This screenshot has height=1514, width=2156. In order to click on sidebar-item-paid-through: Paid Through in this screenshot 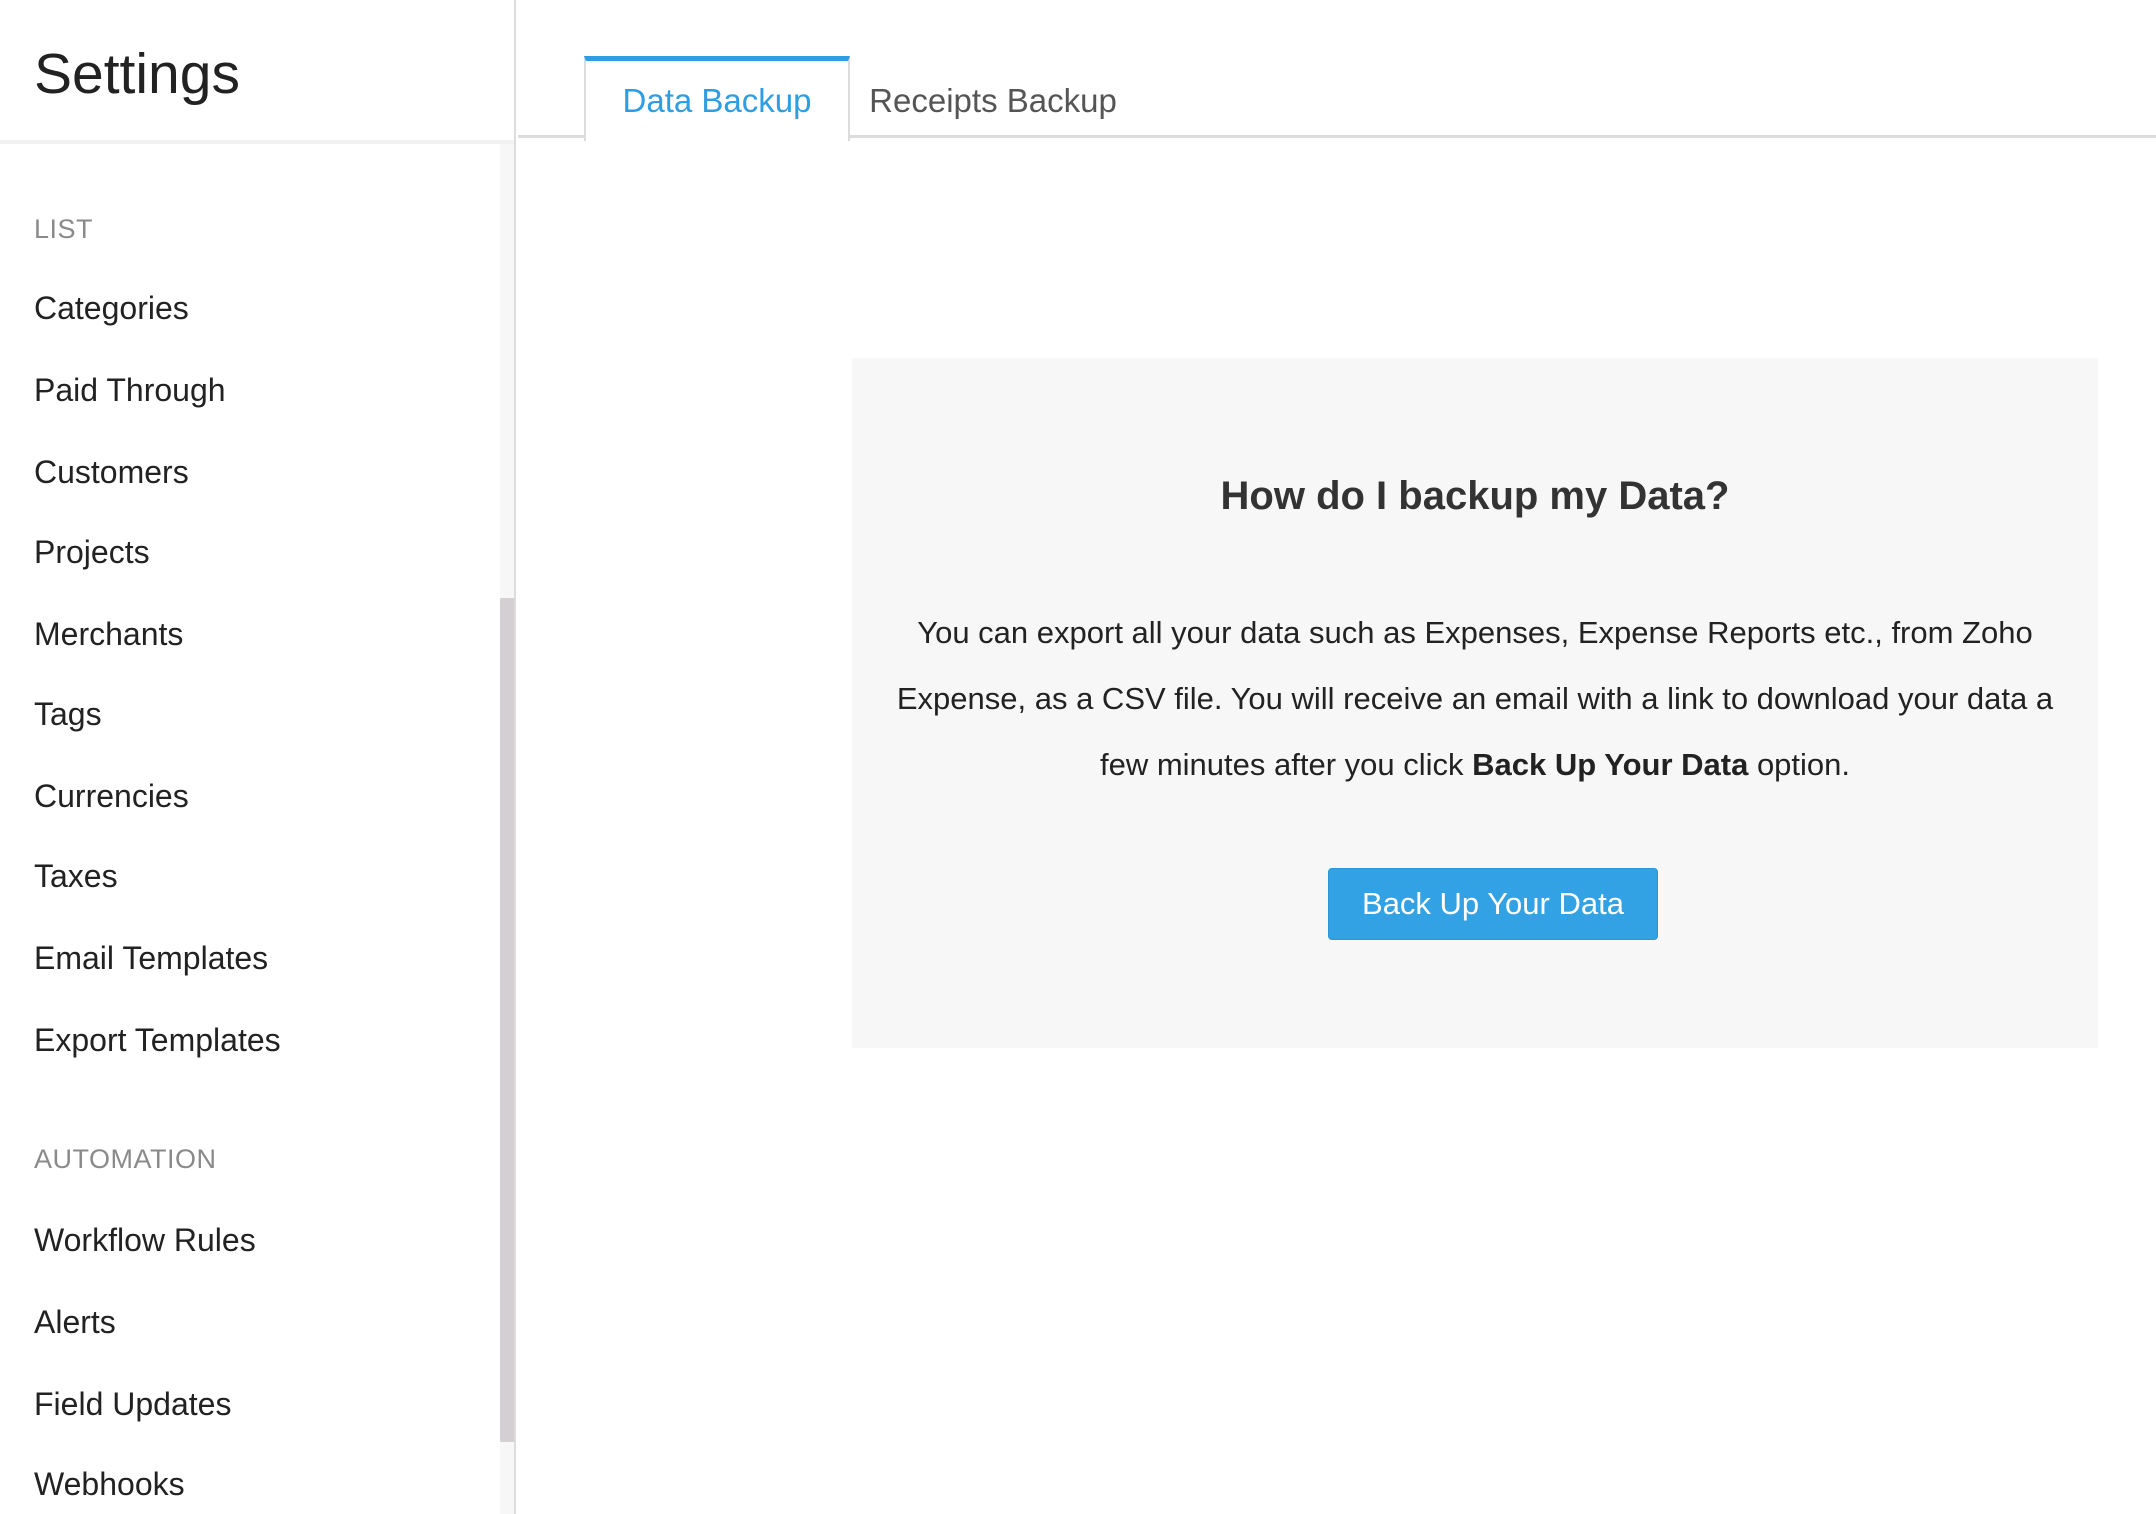, I will do `click(130, 390)`.